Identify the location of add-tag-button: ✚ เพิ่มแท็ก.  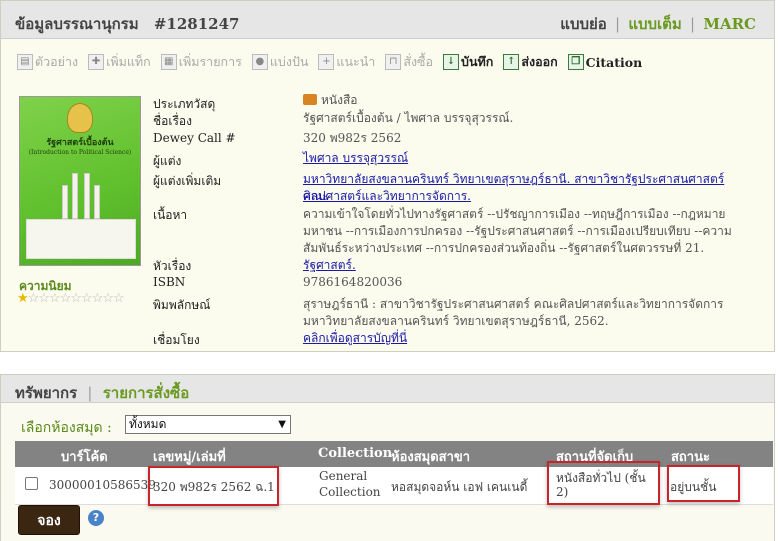
(119, 62).